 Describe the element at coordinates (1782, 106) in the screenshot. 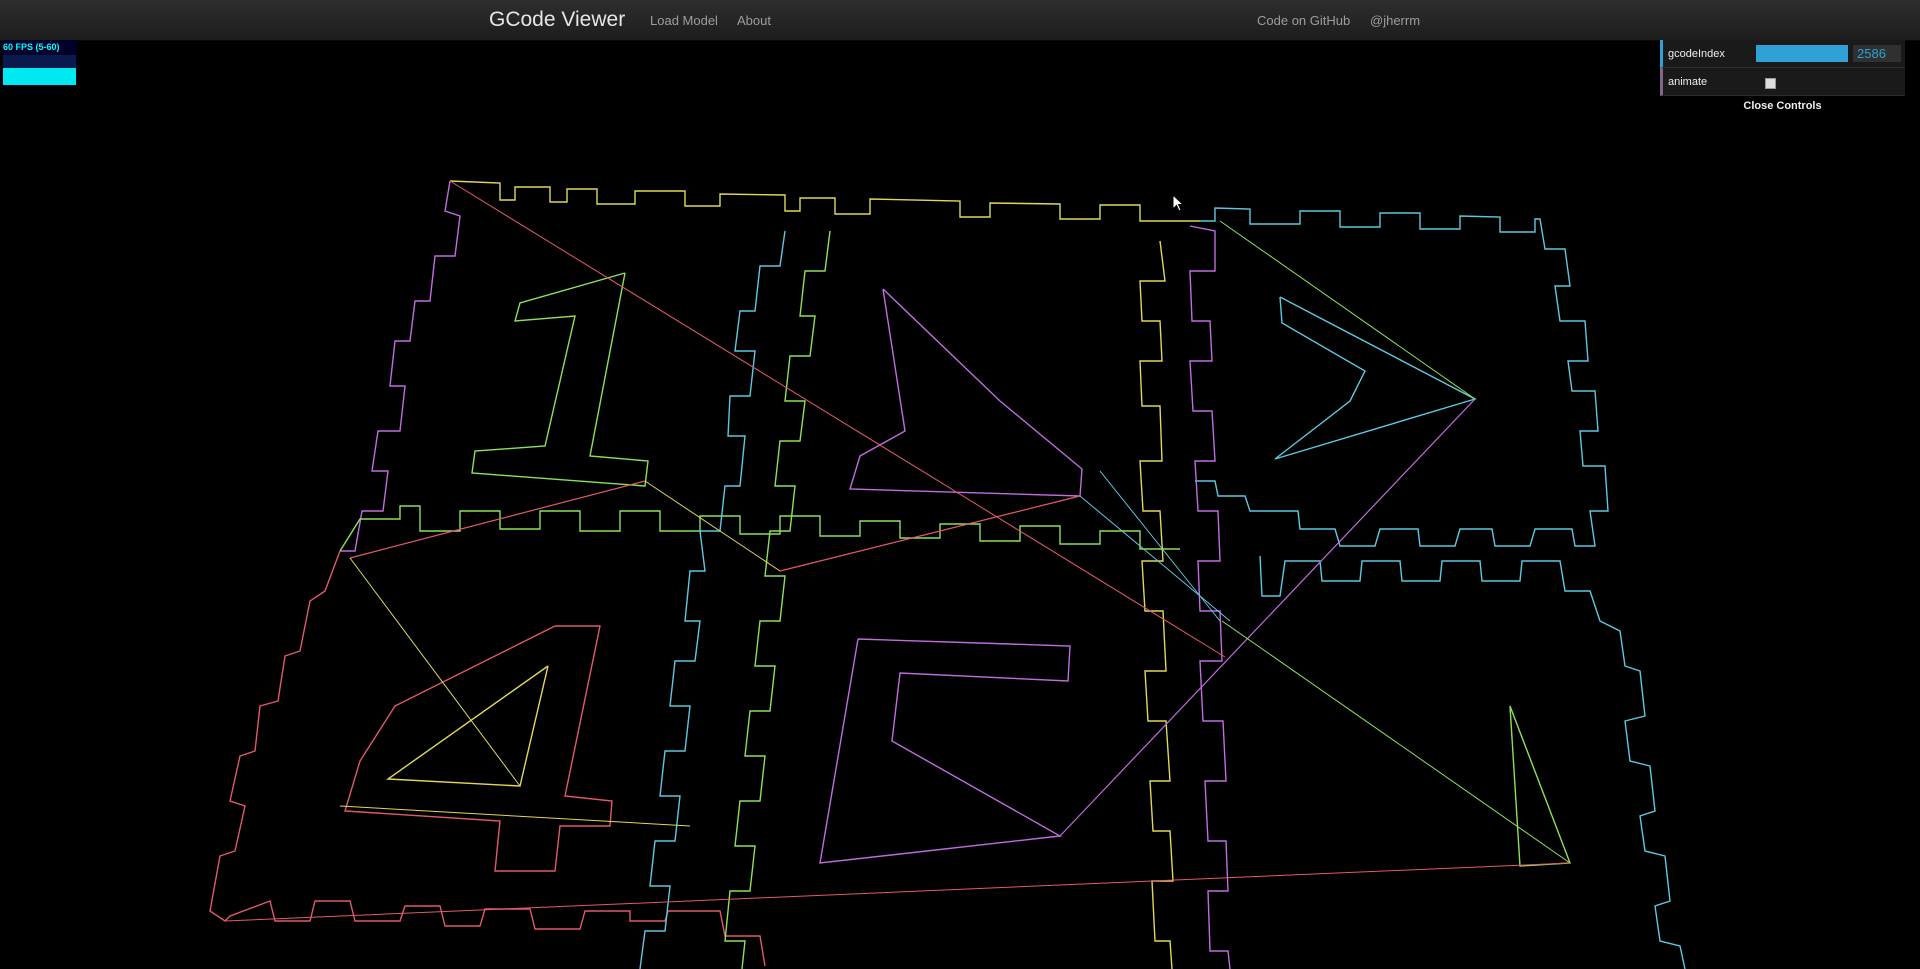

I see `close-controls-button: Close Controls` at that location.